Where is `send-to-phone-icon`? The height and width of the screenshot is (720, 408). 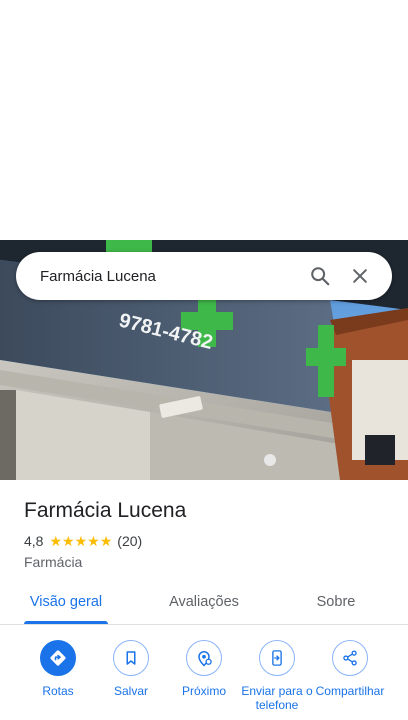 send-to-phone-icon is located at coordinates (277, 658).